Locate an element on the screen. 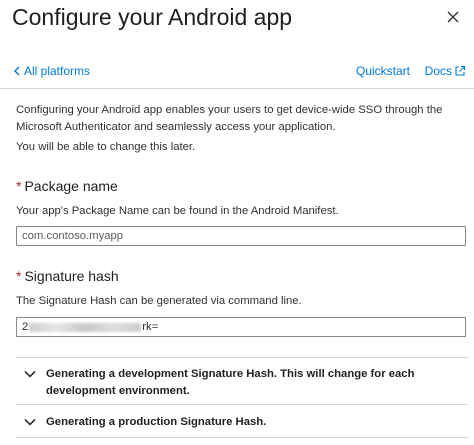  package-name-label: * Package name is located at coordinates (67, 186).